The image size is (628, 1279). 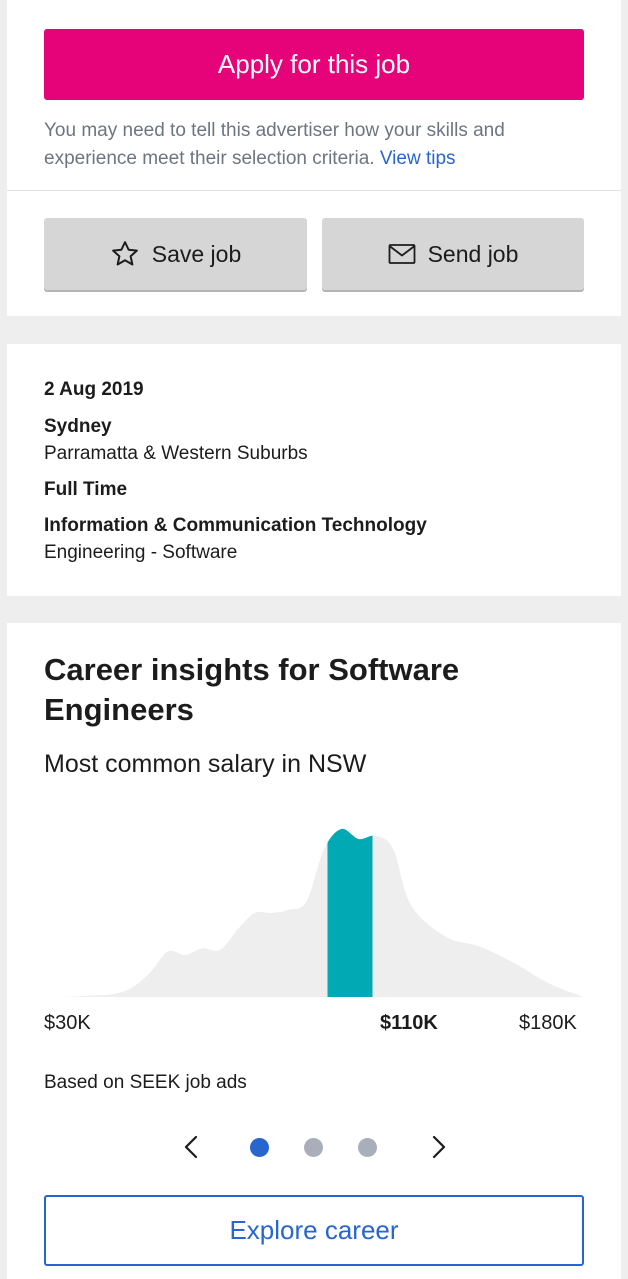 I want to click on job-location: Sydney, so click(x=78, y=426).